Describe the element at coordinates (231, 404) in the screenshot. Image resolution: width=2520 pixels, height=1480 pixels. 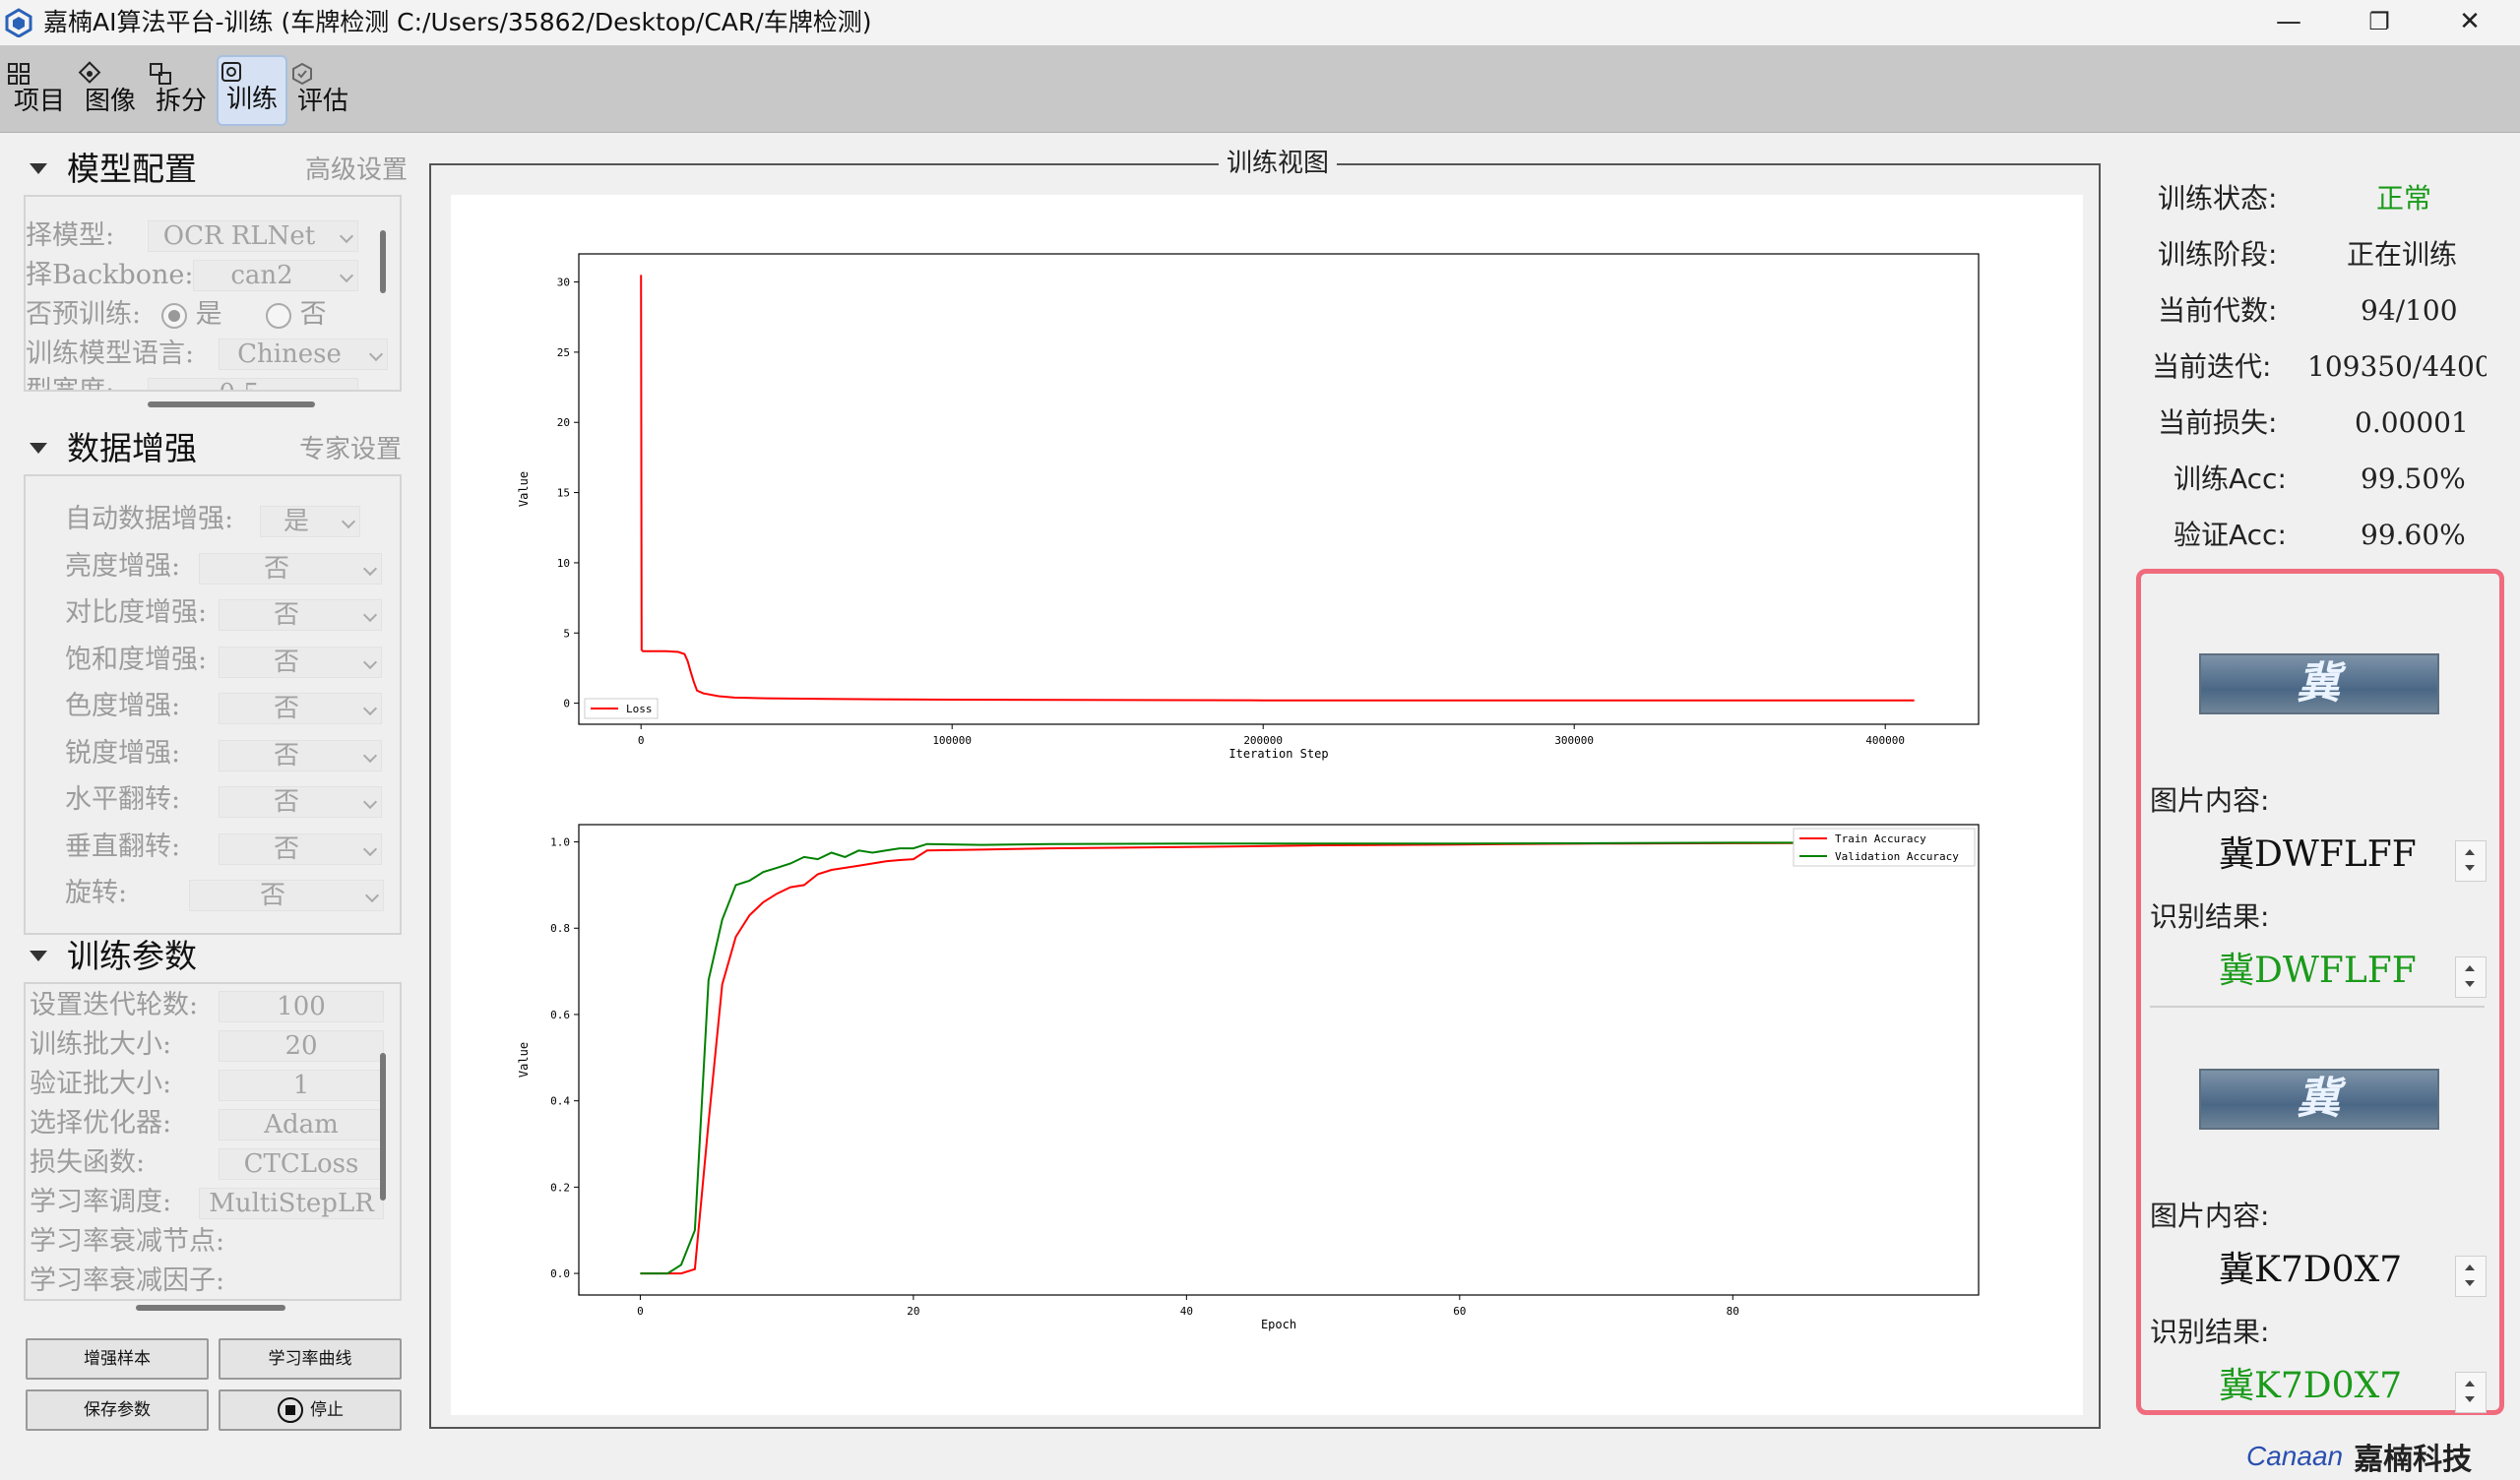
I see `model-config-hscrollbar` at that location.